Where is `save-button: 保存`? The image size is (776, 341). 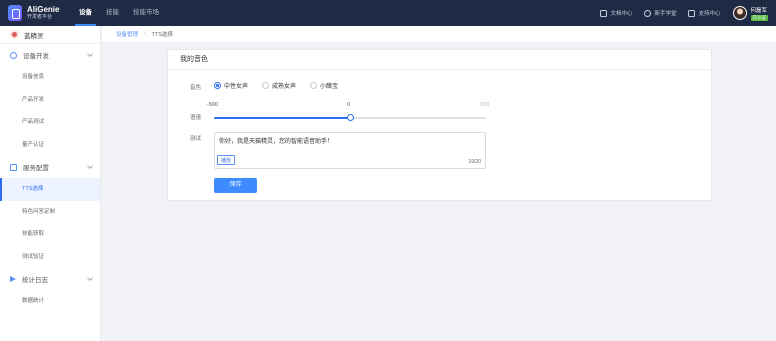
save-button: 保存 is located at coordinates (235, 185).